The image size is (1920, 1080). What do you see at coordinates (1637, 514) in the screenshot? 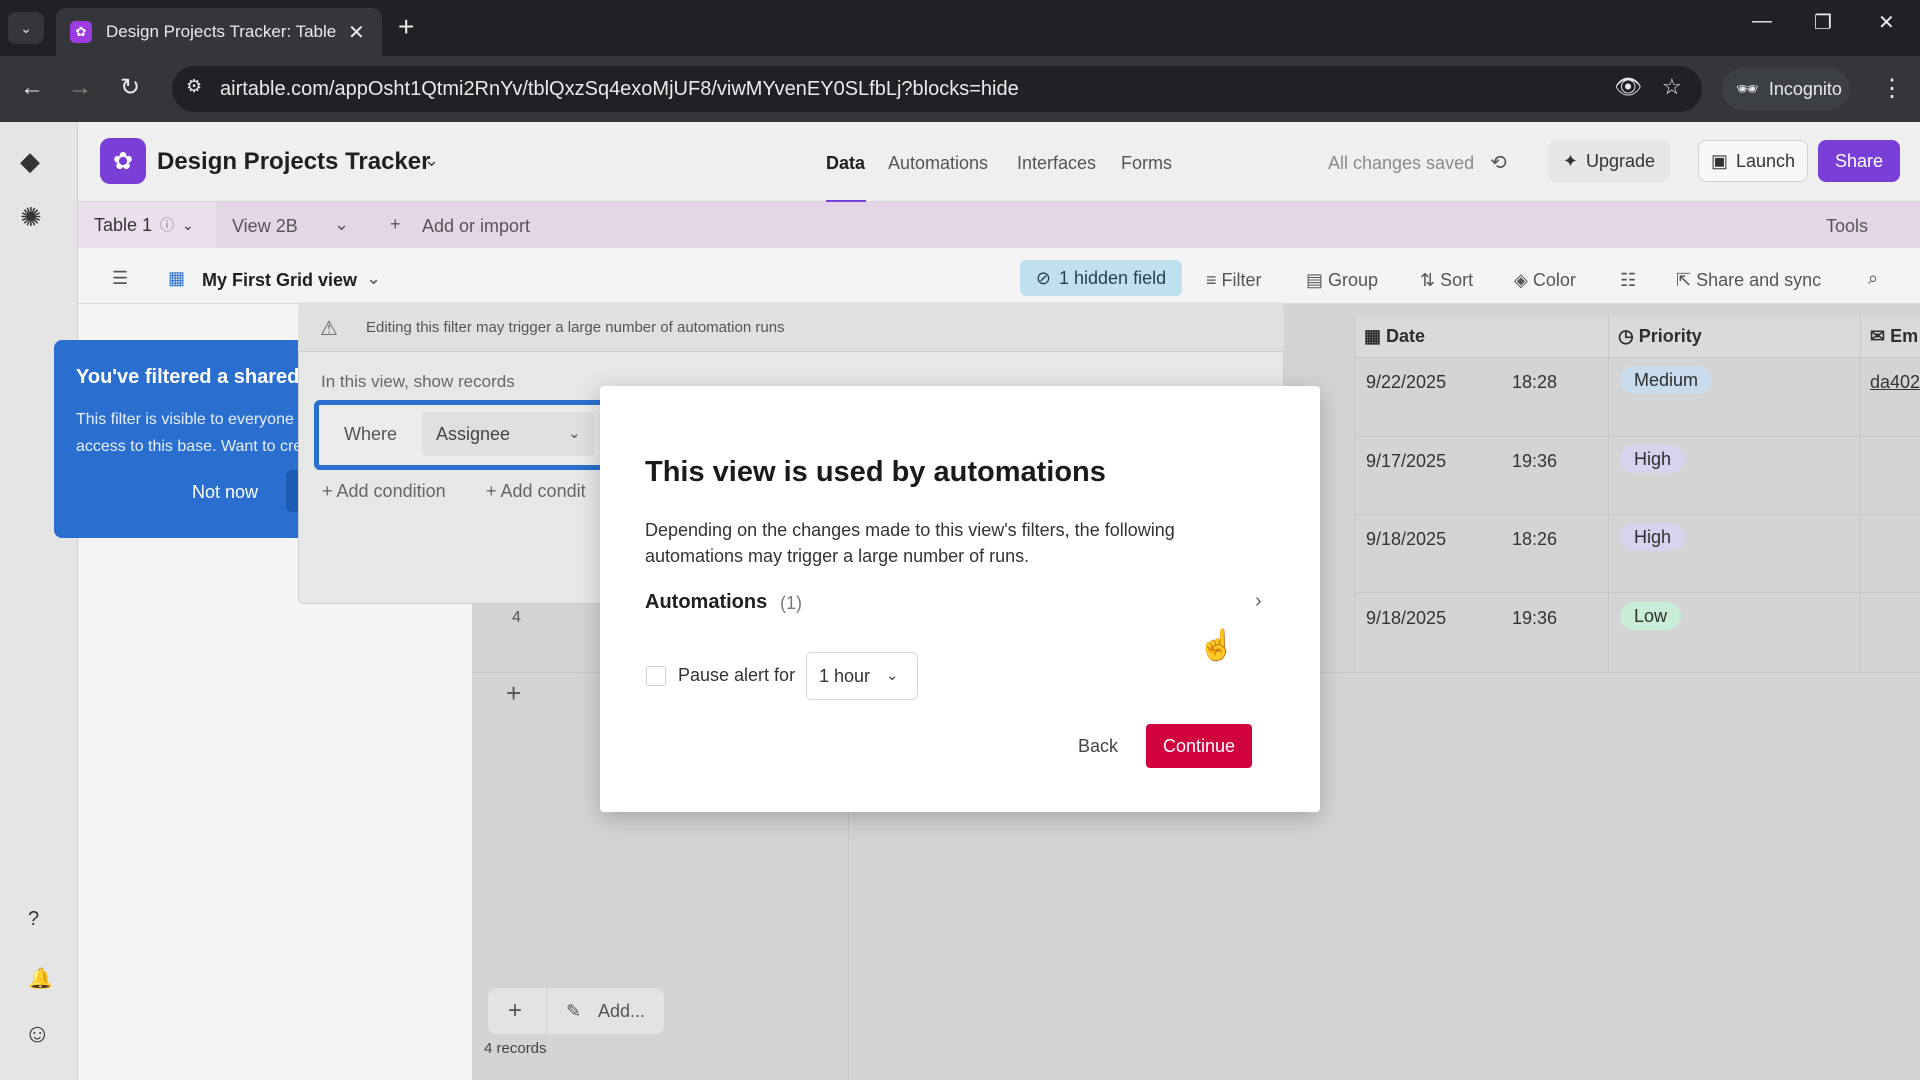
I see `row-divider` at bounding box center [1637, 514].